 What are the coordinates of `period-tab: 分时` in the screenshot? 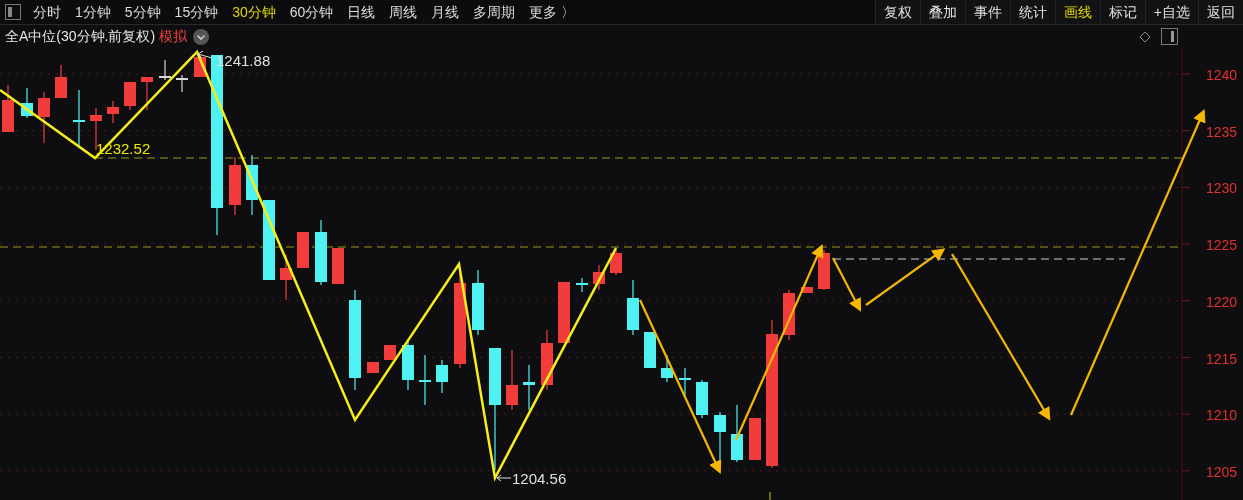 It's located at (47, 12).